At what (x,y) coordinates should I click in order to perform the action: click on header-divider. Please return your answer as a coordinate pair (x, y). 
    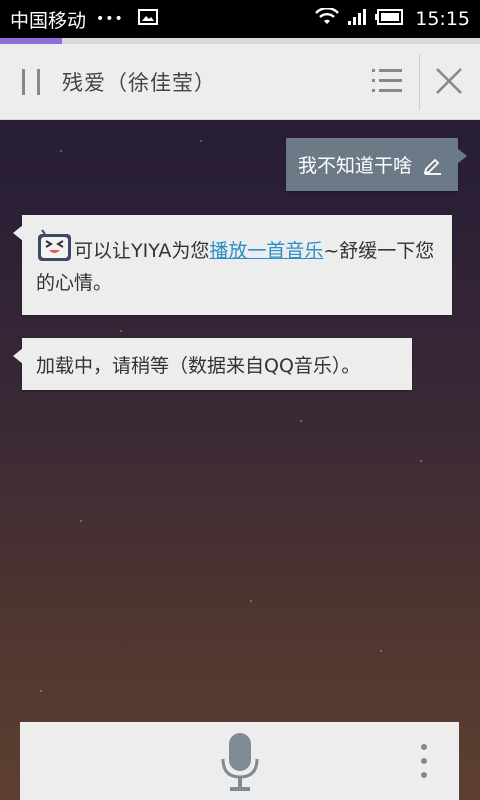
    Looking at the image, I should click on (419, 82).